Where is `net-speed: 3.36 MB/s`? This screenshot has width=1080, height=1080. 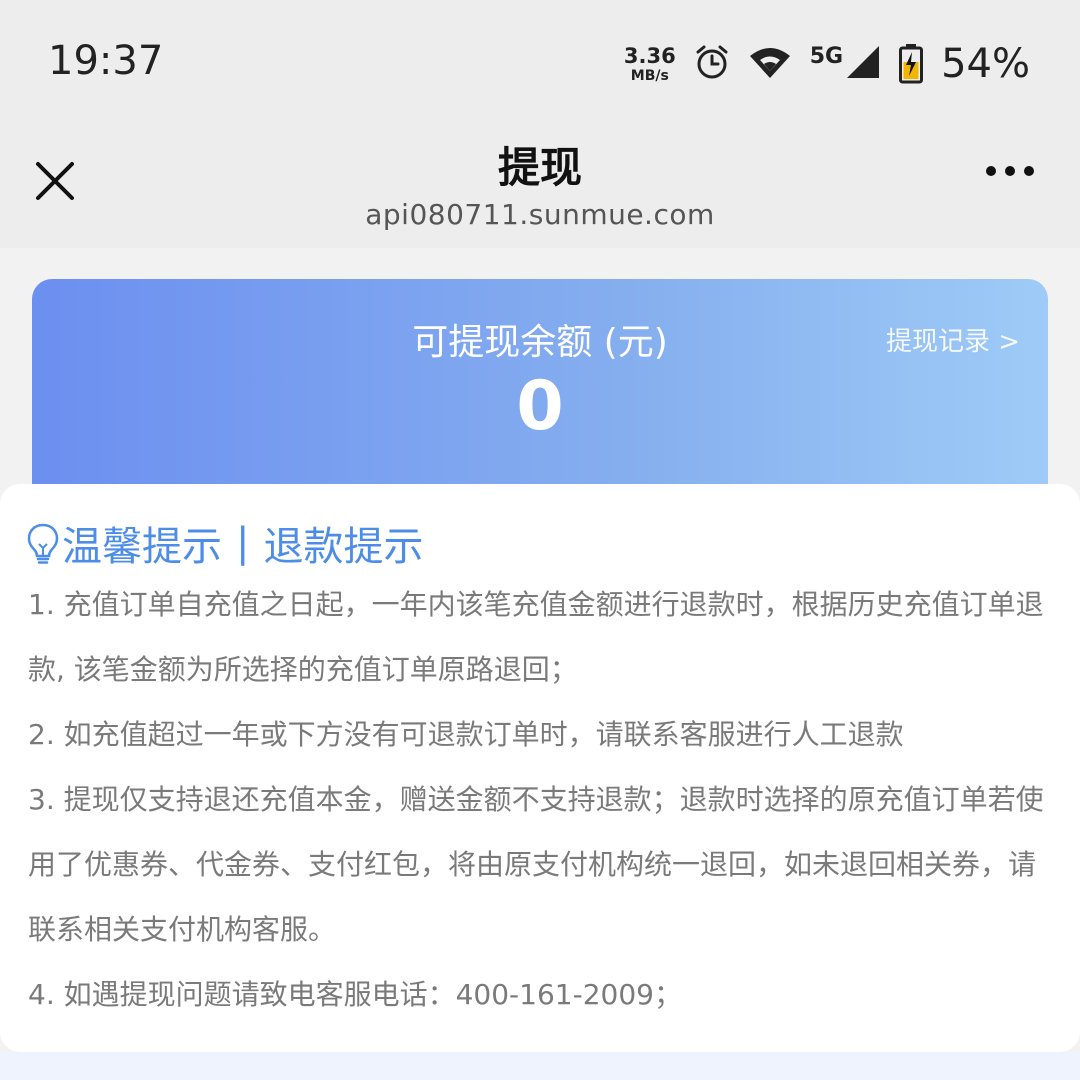
net-speed: 3.36 MB/s is located at coordinates (649, 63).